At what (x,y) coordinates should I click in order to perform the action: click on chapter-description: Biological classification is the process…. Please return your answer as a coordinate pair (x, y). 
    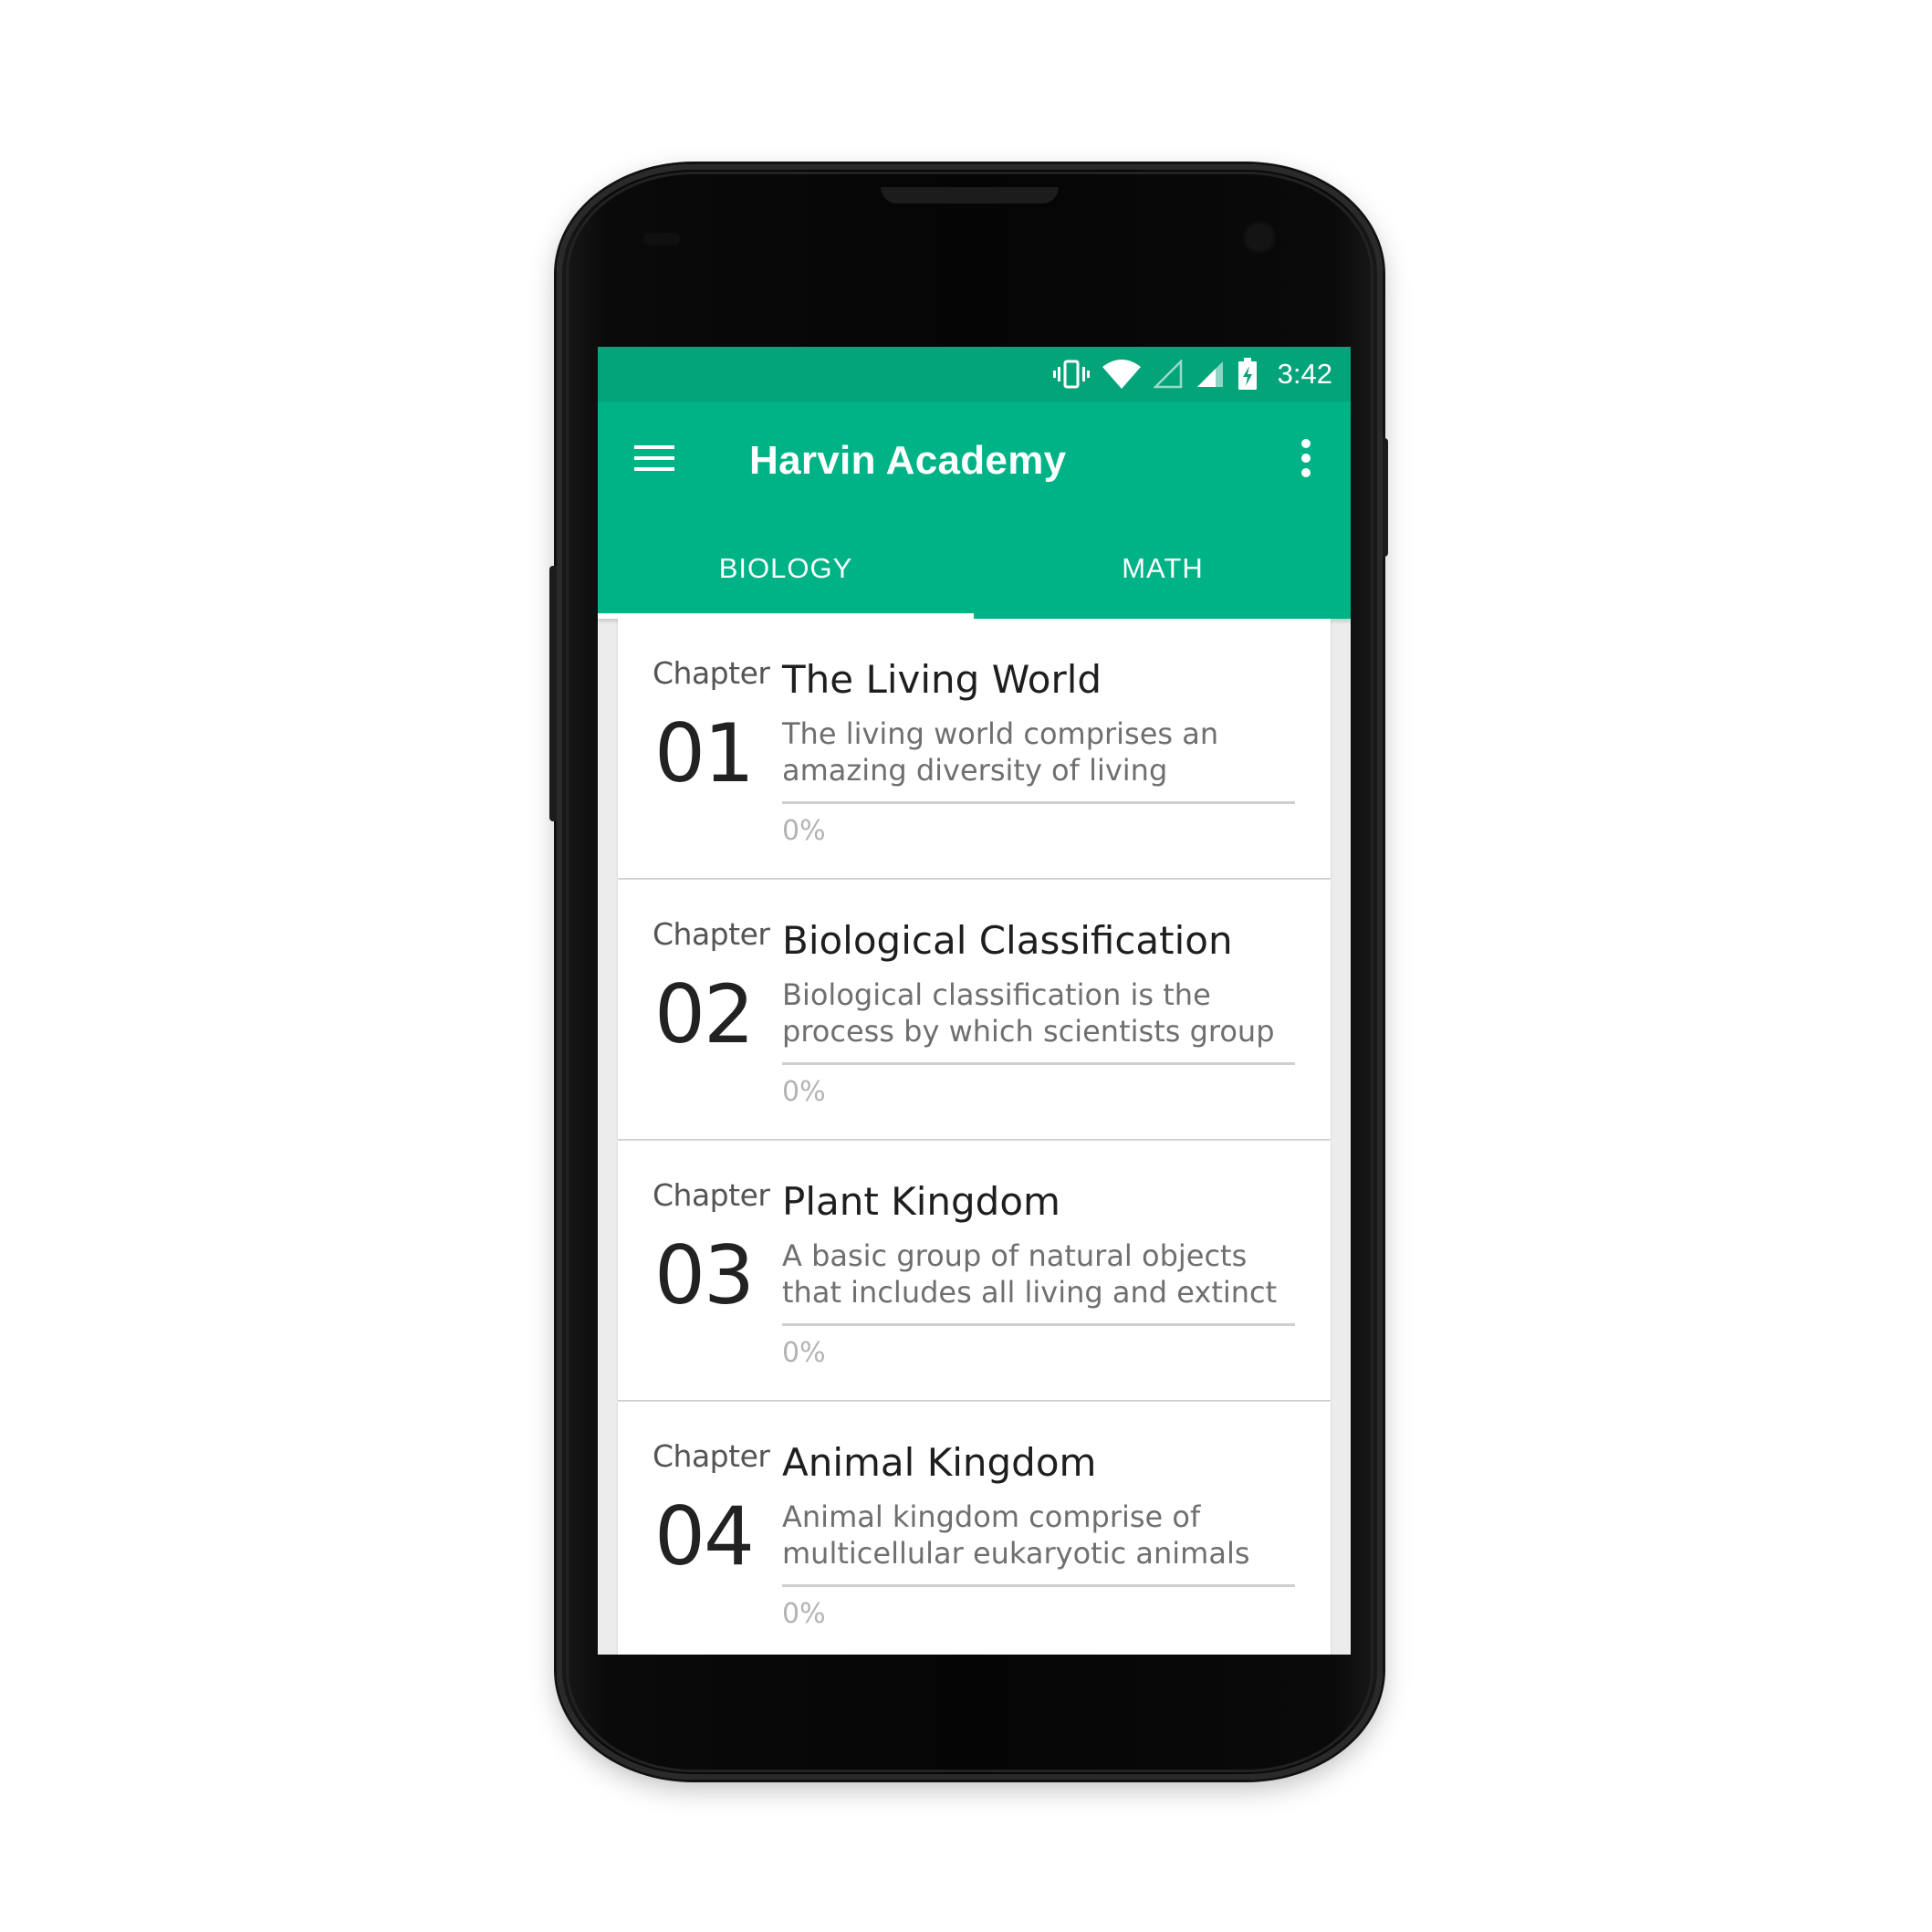
    Looking at the image, I should click on (1028, 1013).